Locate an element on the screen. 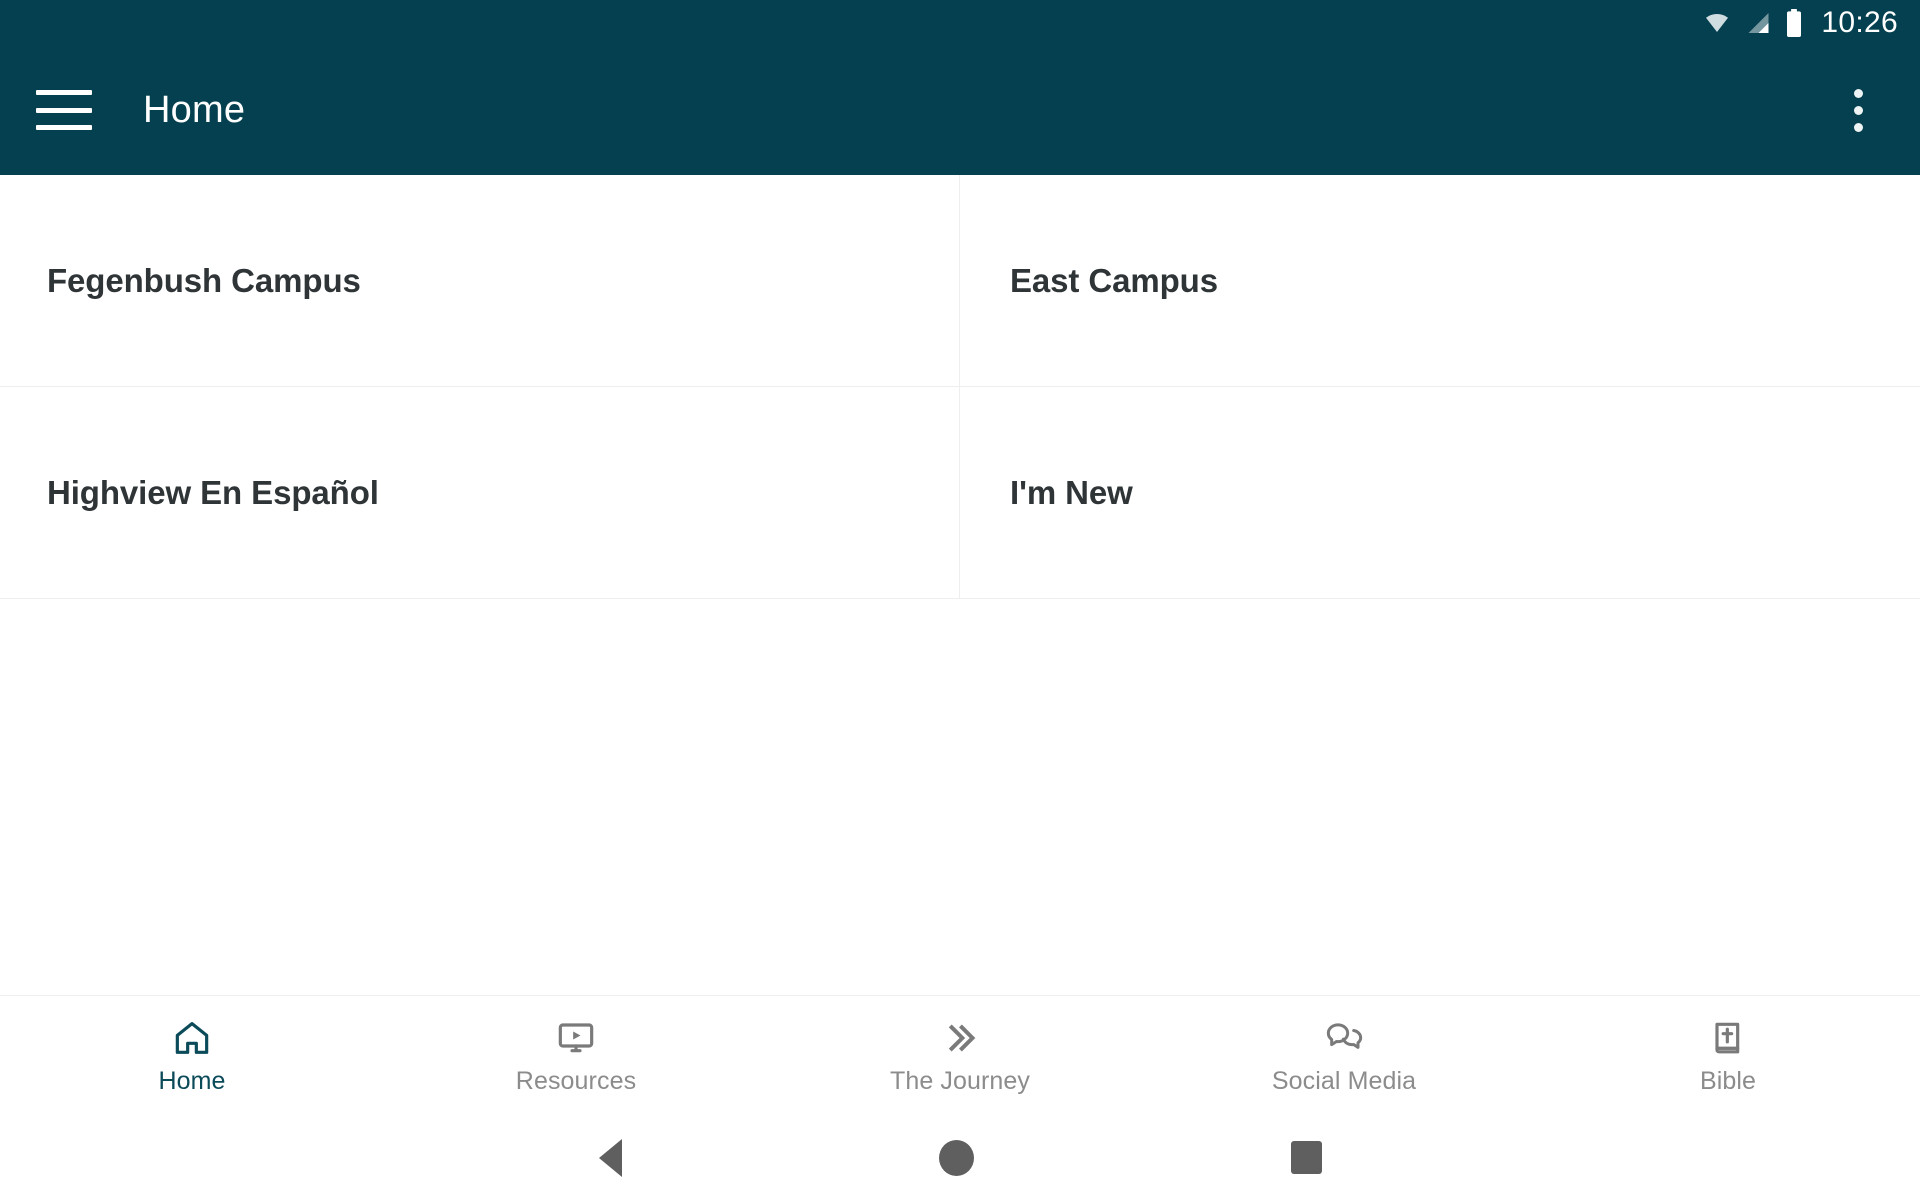 This screenshot has height=1200, width=1920. home-card-highview-en-espanol: Highview En Español is located at coordinates (480, 493).